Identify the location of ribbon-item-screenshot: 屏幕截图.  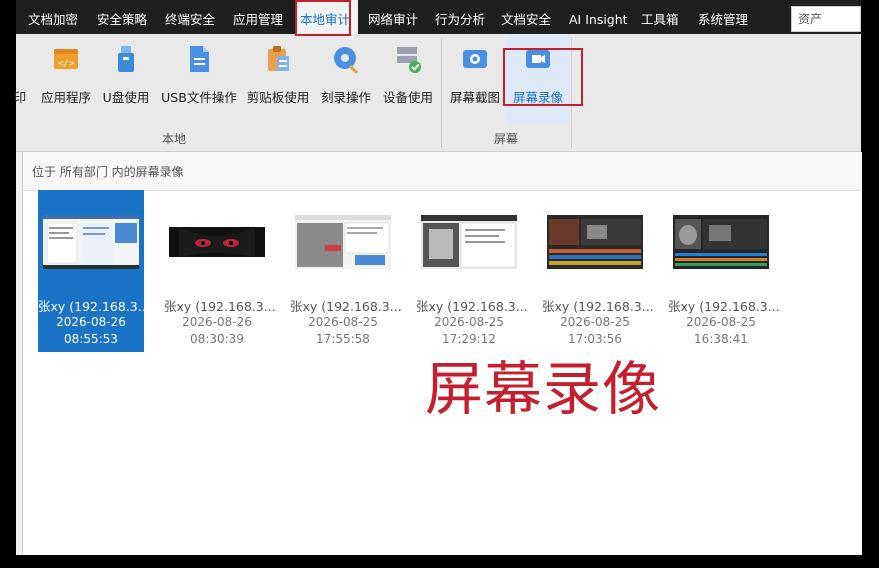
(475, 84).